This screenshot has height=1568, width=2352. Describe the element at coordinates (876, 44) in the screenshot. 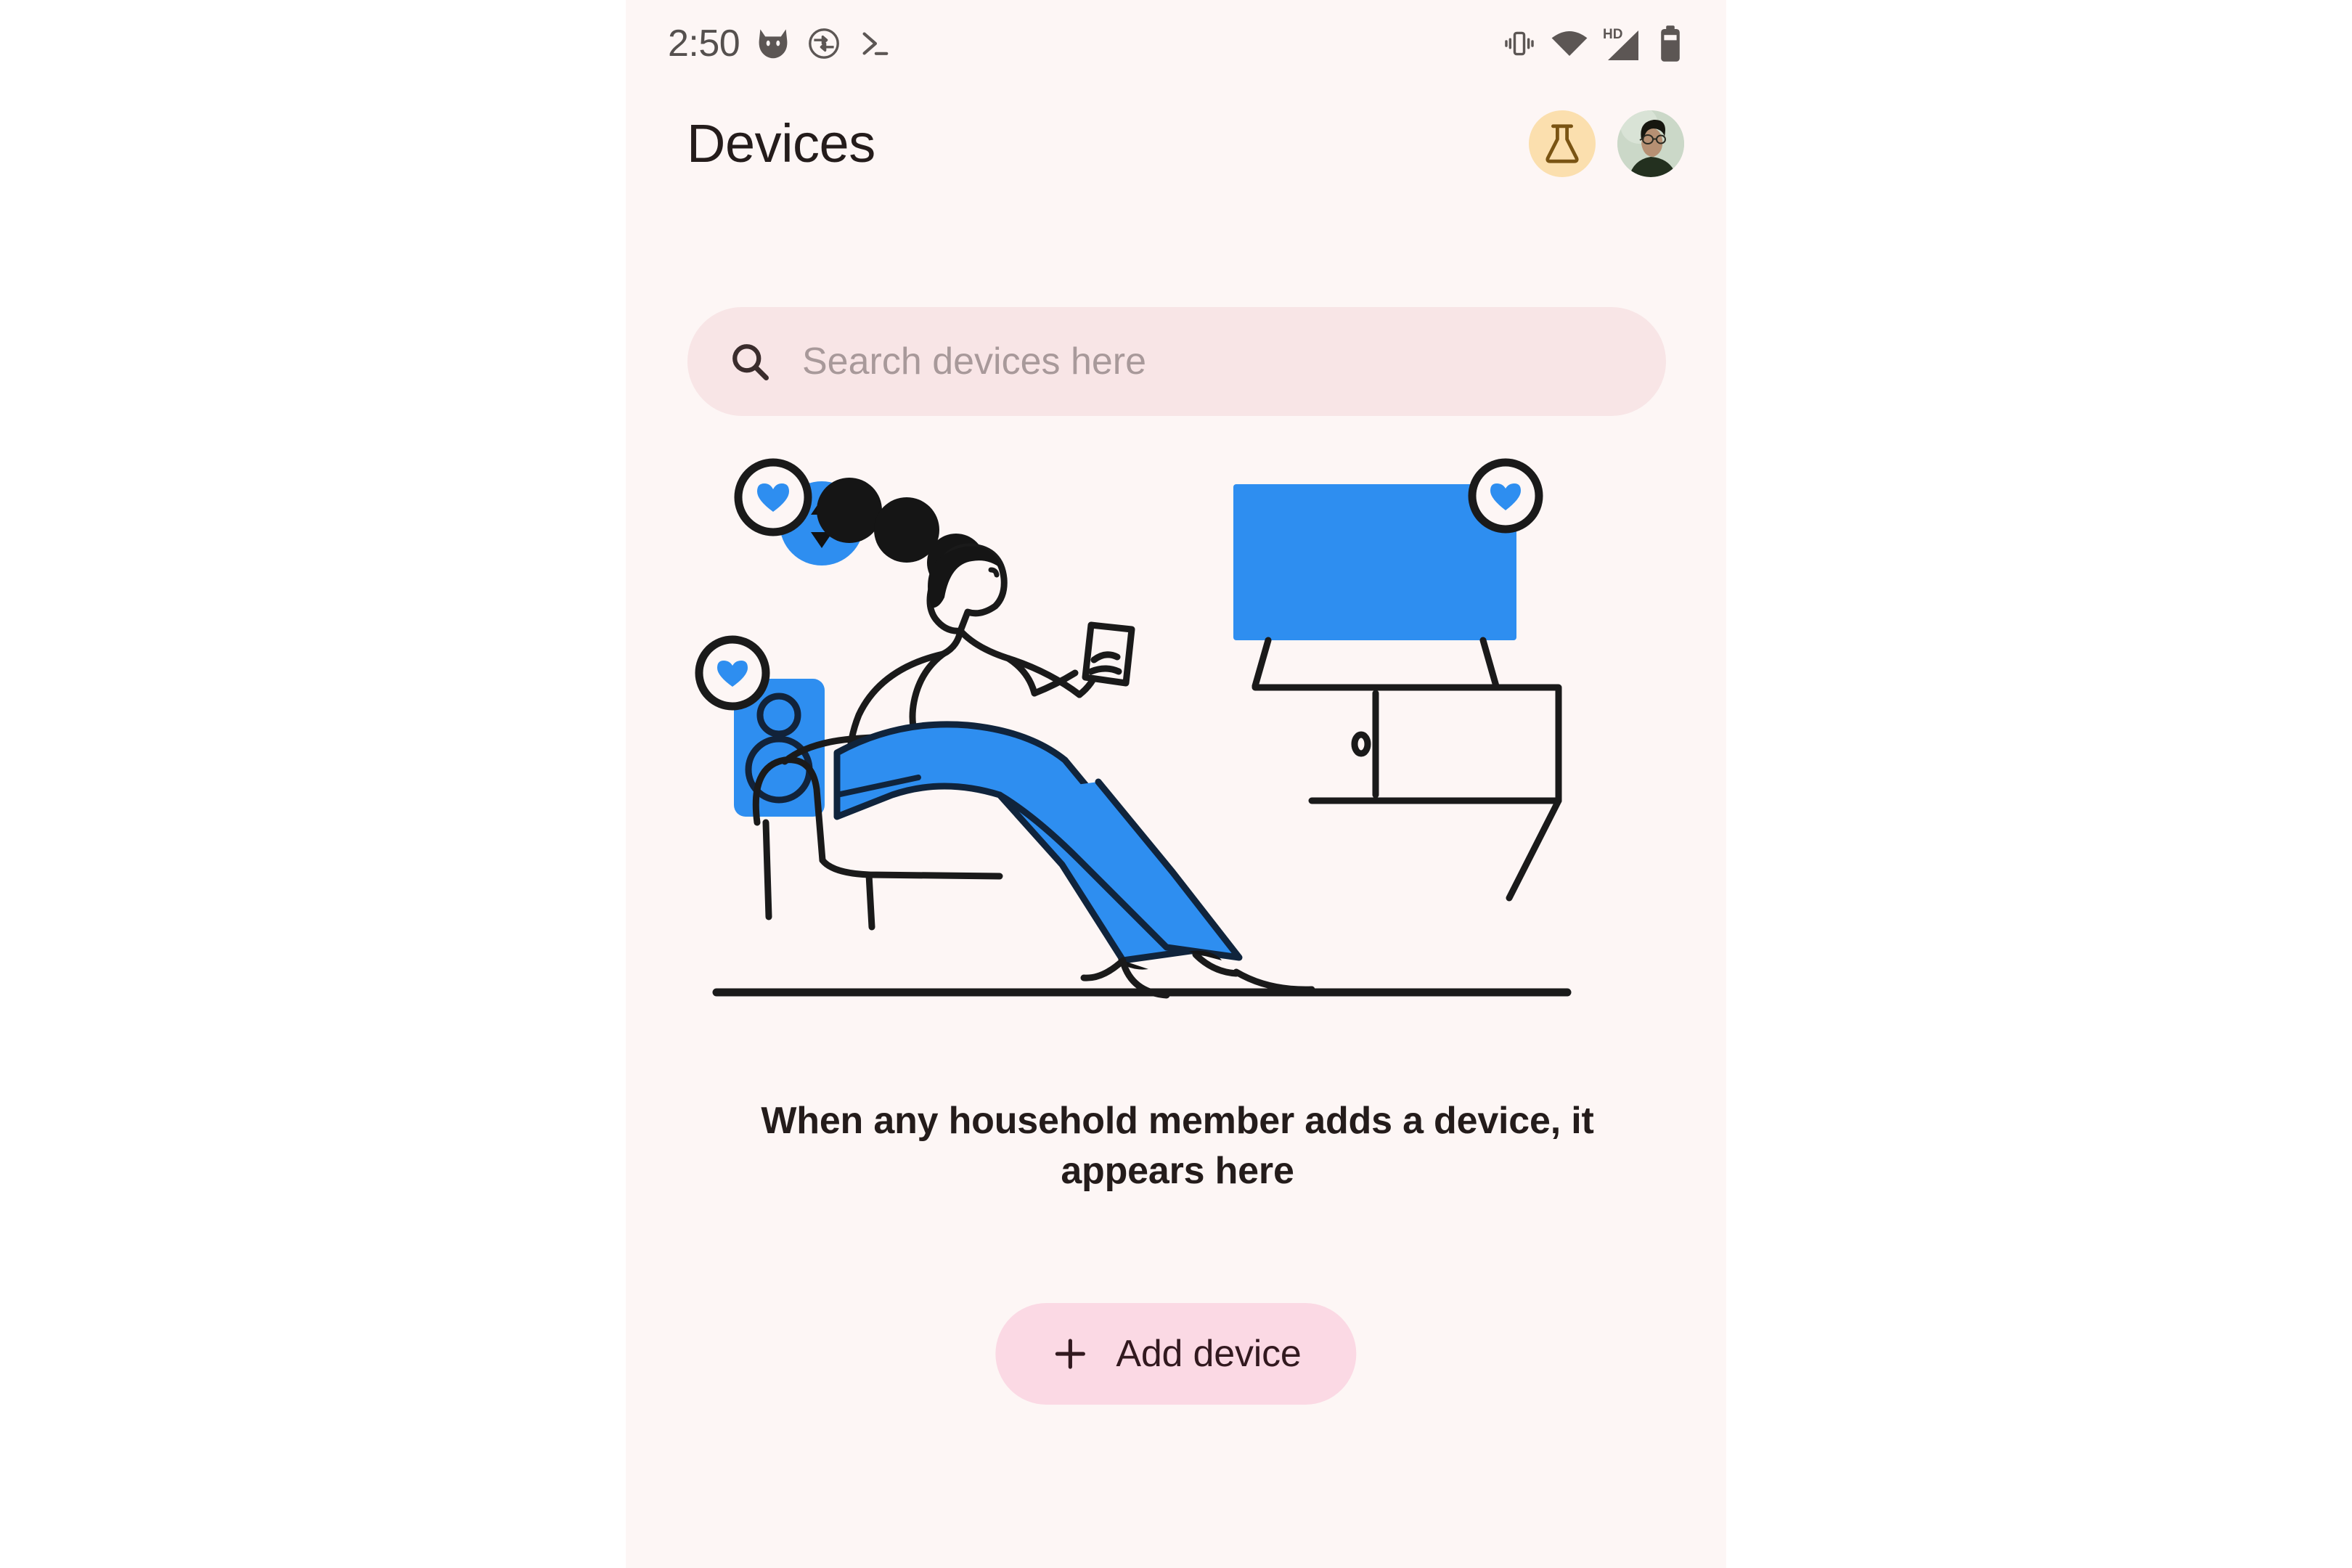

I see `terminal-prompt-icon` at that location.